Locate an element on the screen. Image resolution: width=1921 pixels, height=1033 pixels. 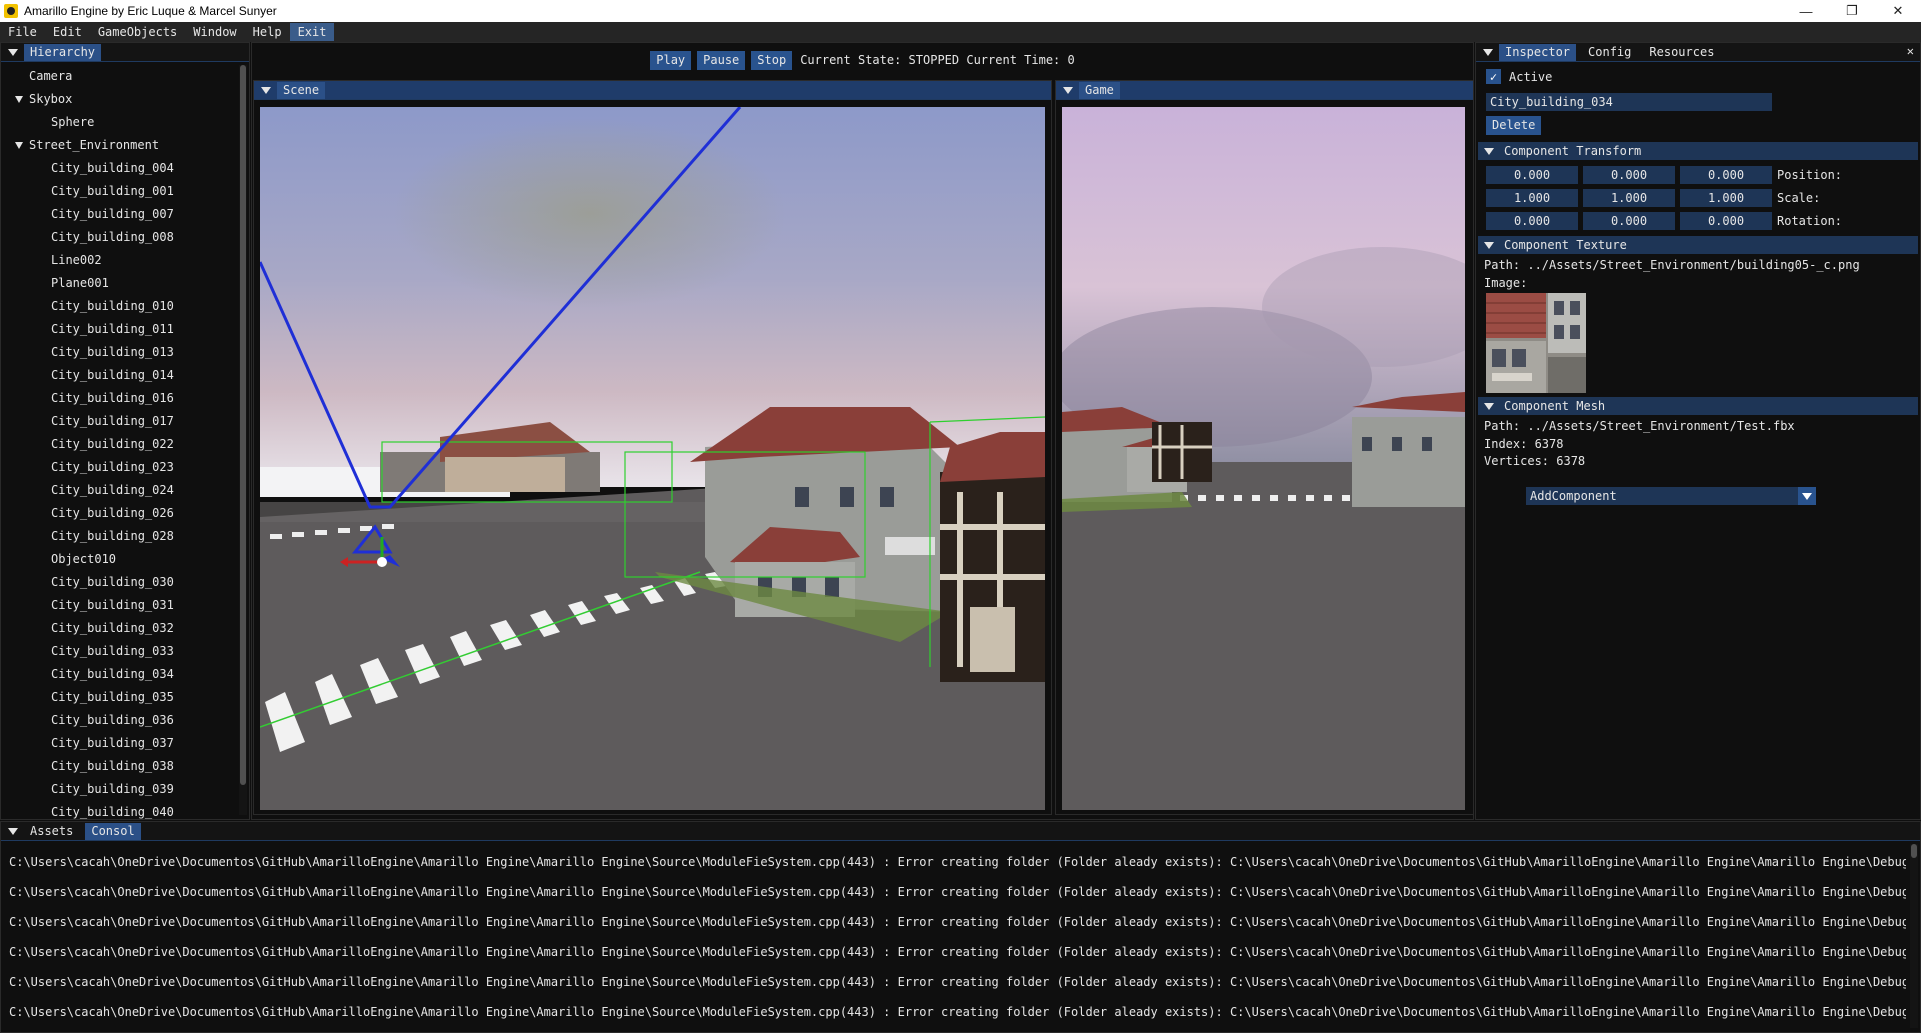
rotation-z-field: 0.000 is located at coordinates (1726, 221).